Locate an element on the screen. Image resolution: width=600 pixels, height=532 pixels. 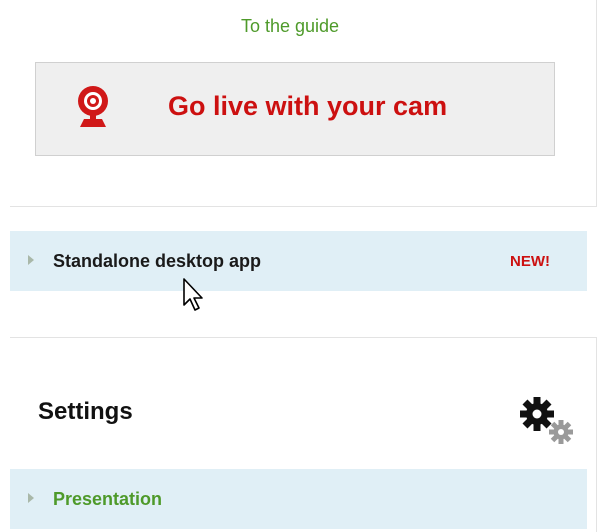
go-live-label: Go live with your cam is located at coordinates (308, 106).